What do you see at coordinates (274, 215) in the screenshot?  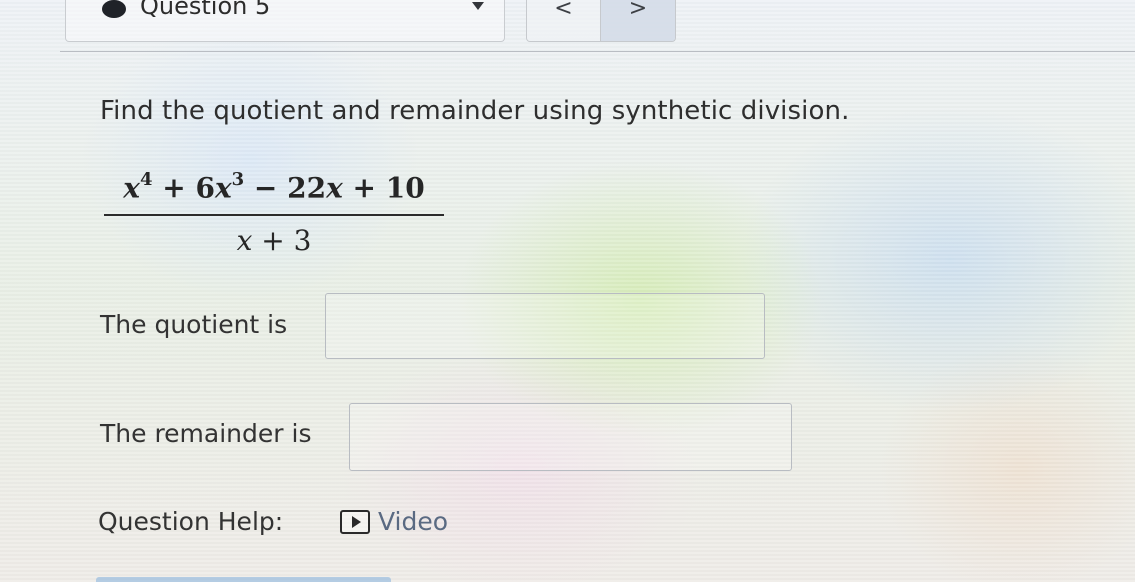 I see `fraction-bar` at bounding box center [274, 215].